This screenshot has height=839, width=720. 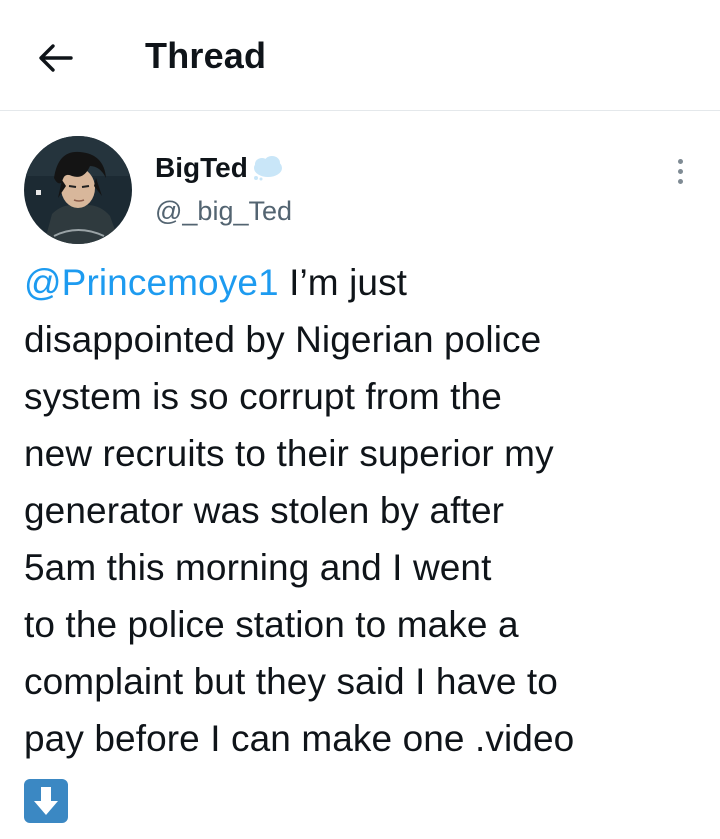 I want to click on tweet-text-line: new recruits to their superior my, so click(x=289, y=453).